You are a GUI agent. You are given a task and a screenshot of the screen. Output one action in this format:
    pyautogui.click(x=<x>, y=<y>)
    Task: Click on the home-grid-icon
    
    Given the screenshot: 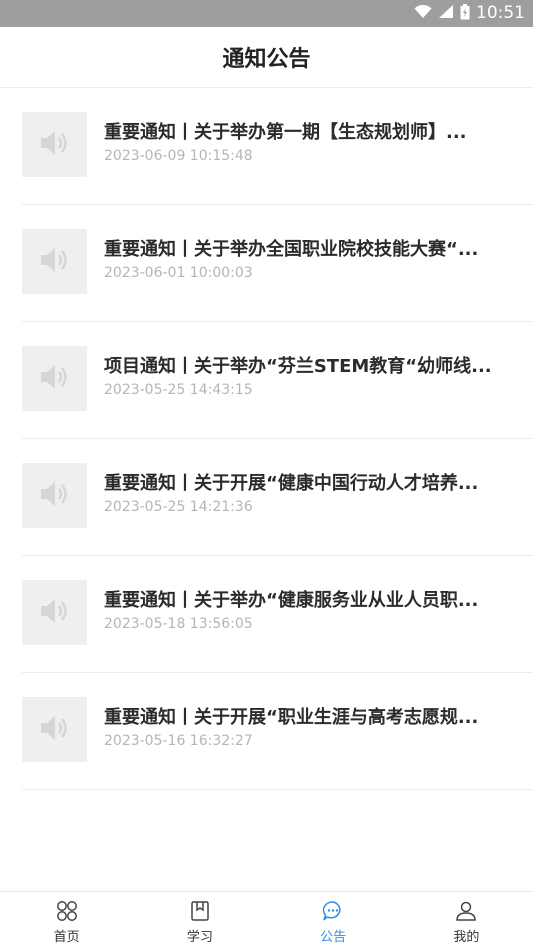 What is the action you would take?
    pyautogui.click(x=67, y=911)
    